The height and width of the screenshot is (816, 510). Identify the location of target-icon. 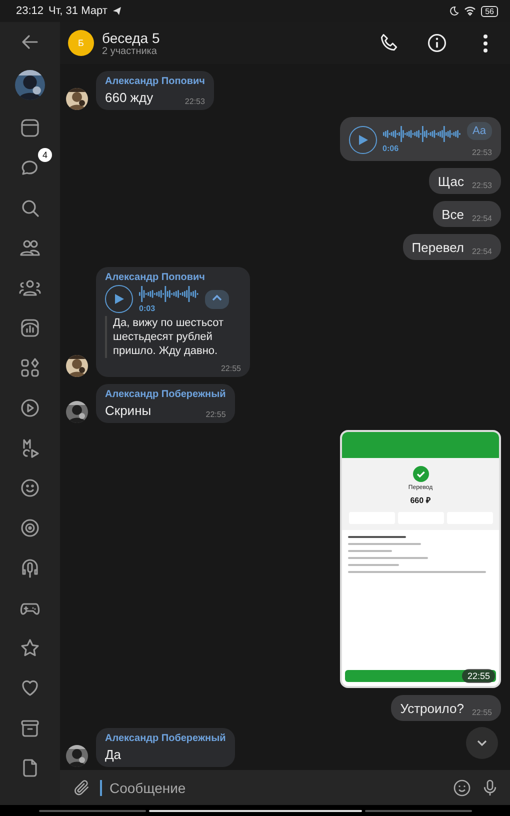
(30, 528).